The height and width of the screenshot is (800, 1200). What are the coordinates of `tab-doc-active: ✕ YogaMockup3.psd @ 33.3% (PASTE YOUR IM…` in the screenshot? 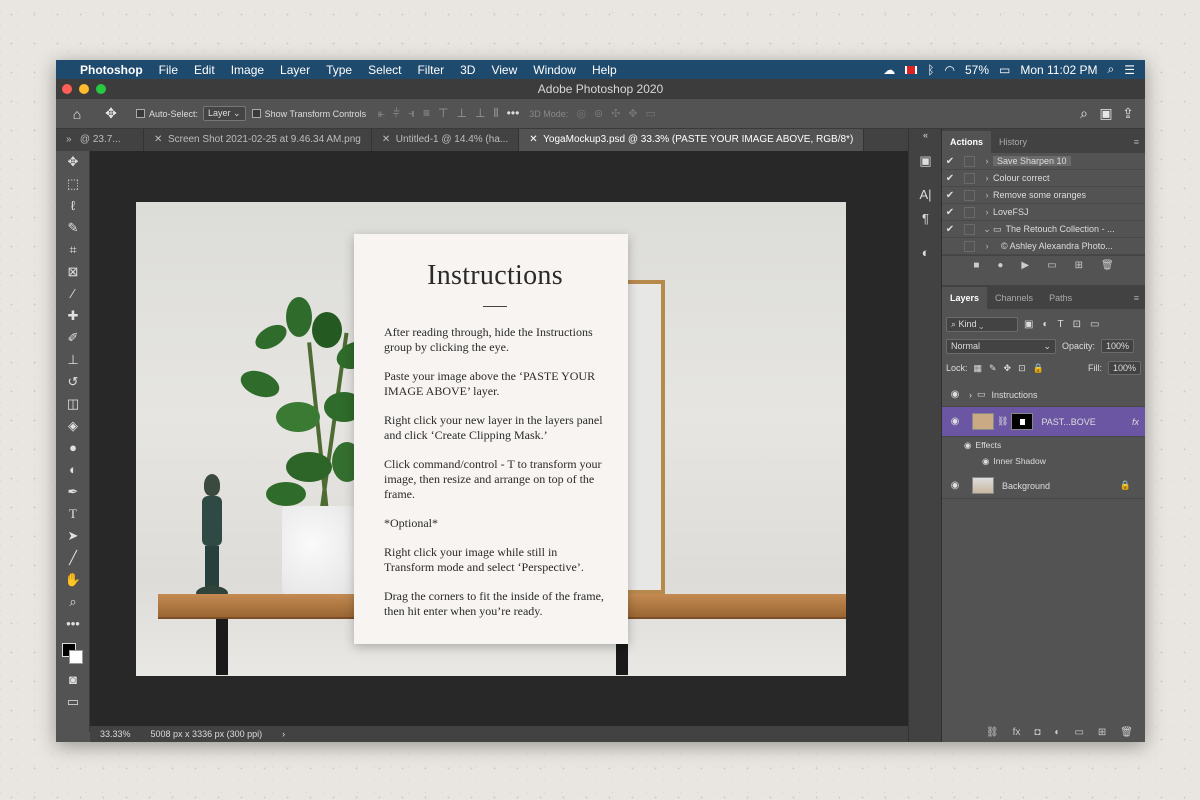 It's located at (691, 140).